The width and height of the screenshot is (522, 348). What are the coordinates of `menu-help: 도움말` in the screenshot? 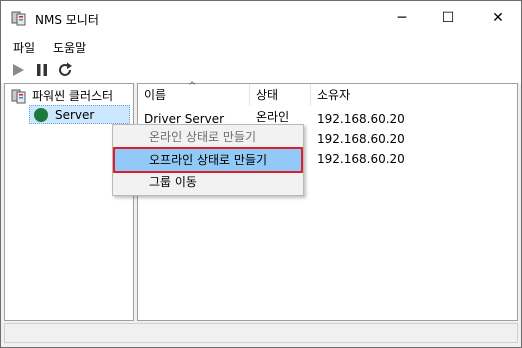 It's located at (69, 47).